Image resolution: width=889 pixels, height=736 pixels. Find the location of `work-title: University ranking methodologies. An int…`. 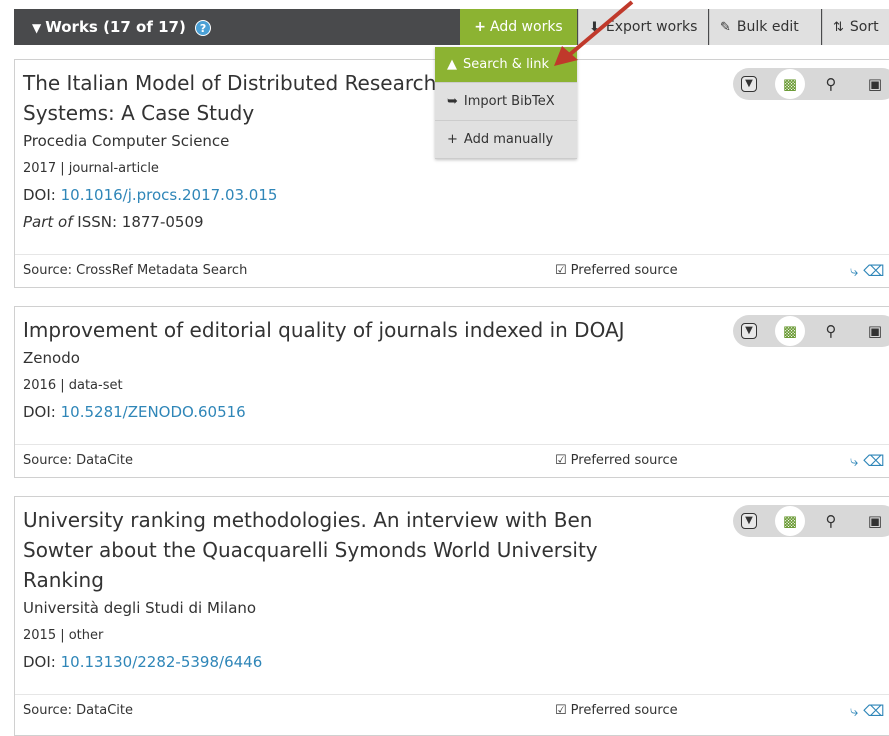

work-title: University ranking methodologies. An int… is located at coordinates (310, 550).